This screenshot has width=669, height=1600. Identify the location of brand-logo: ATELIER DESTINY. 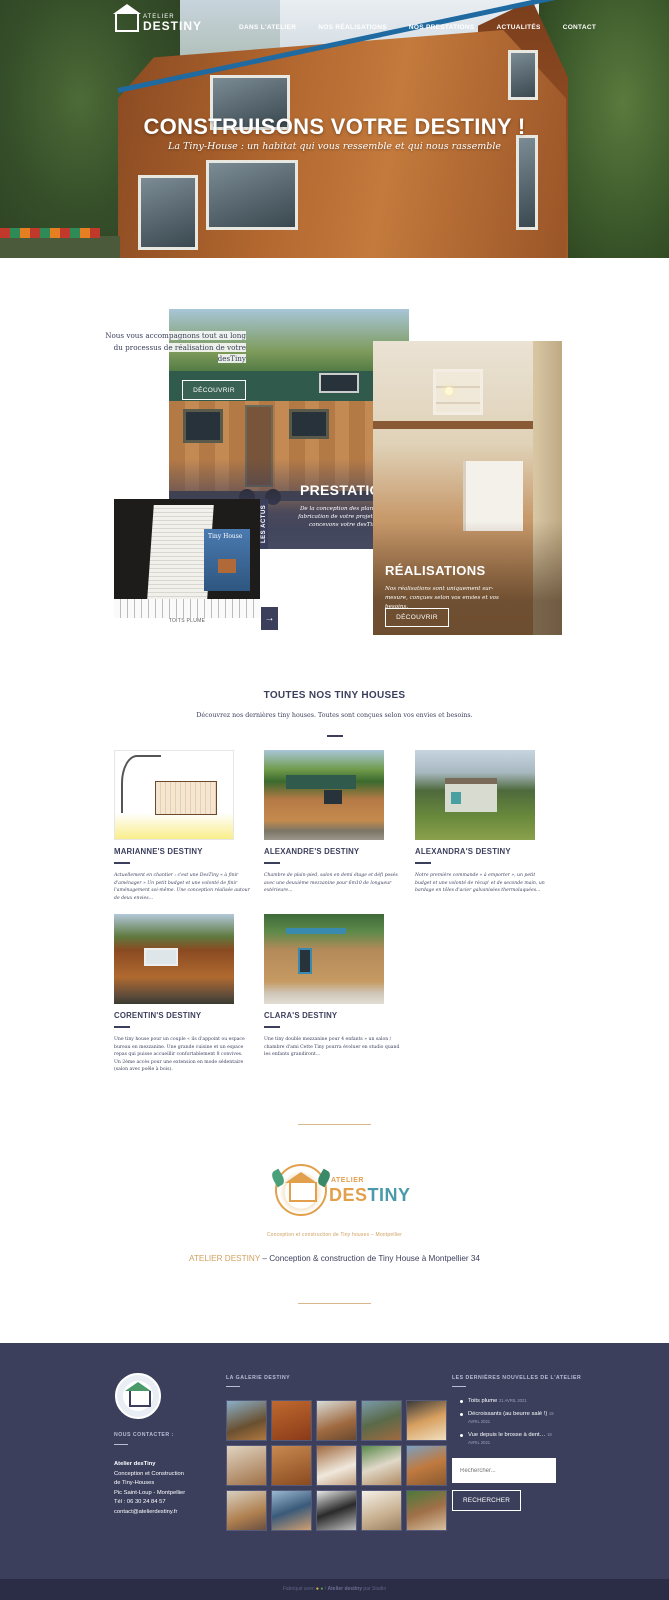
(339, 1190).